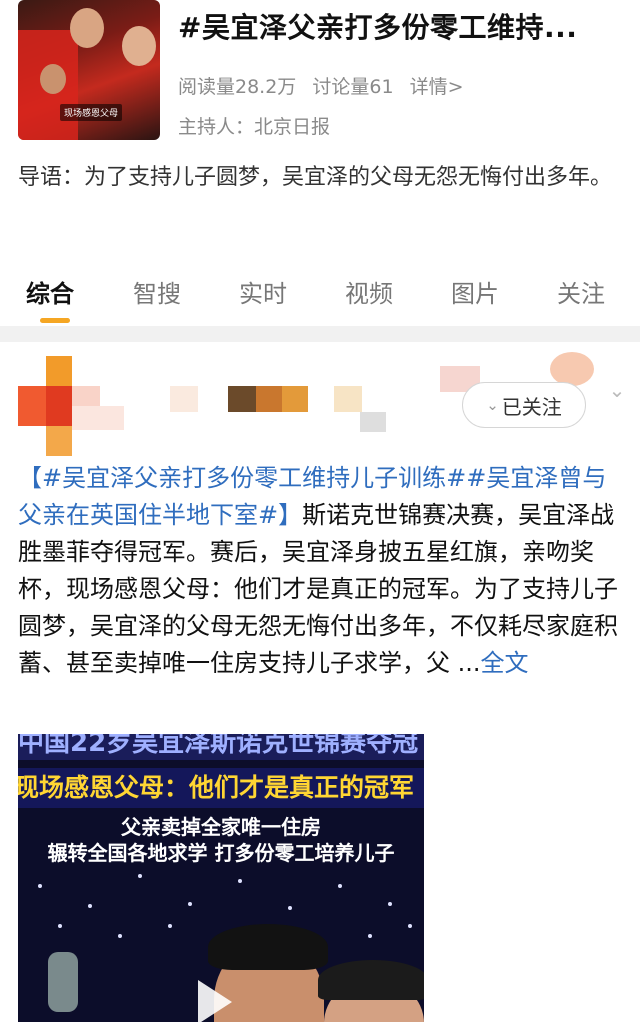 The height and width of the screenshot is (1022, 640). I want to click on tab-following: 关注, so click(581, 291).